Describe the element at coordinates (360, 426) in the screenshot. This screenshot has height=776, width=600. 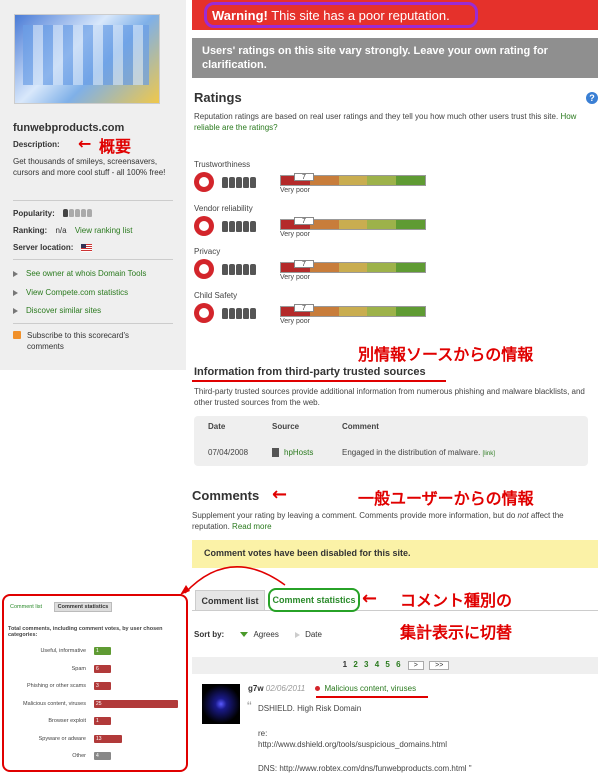
I see `column-header: Comment` at that location.